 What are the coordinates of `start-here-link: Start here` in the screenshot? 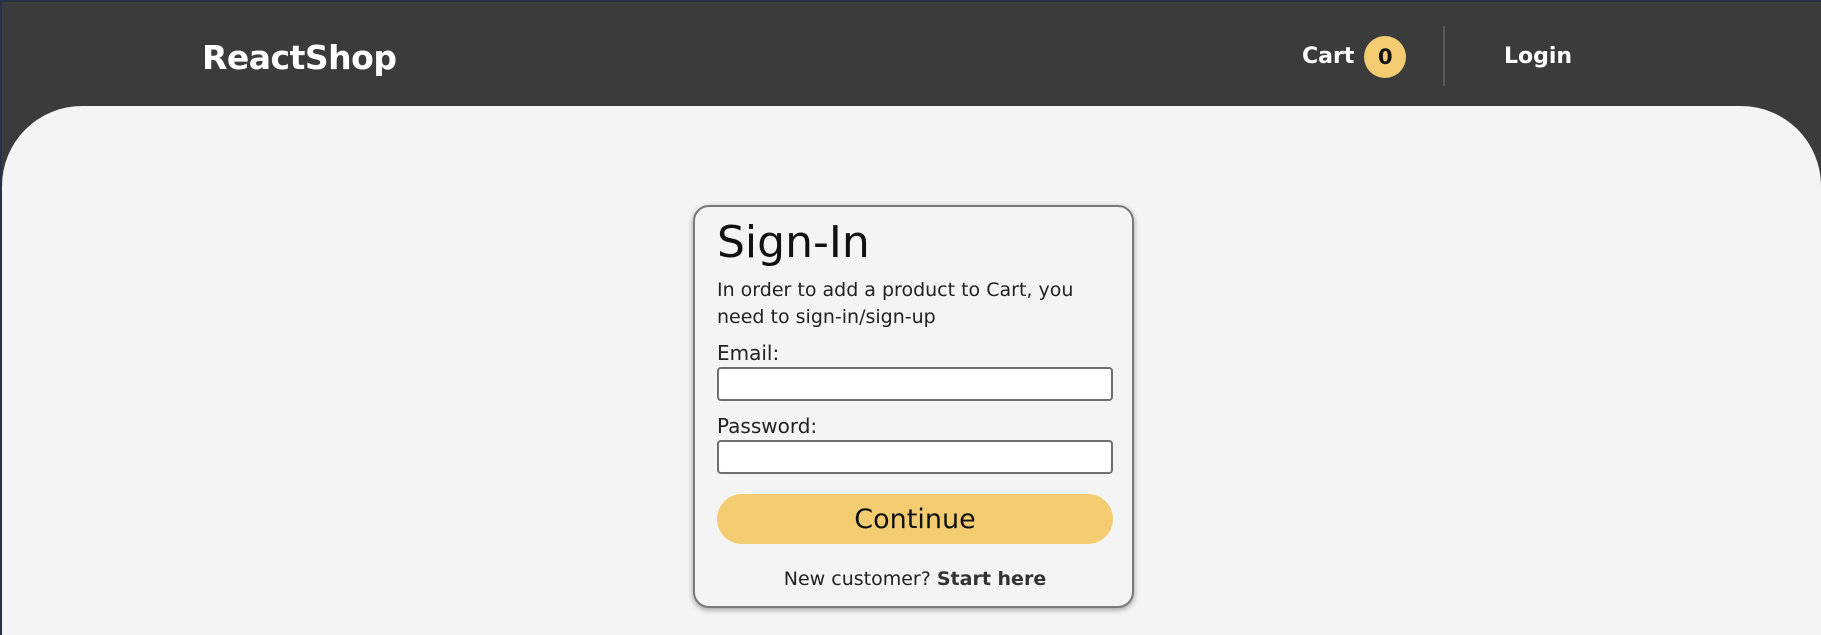 It's located at (991, 579).